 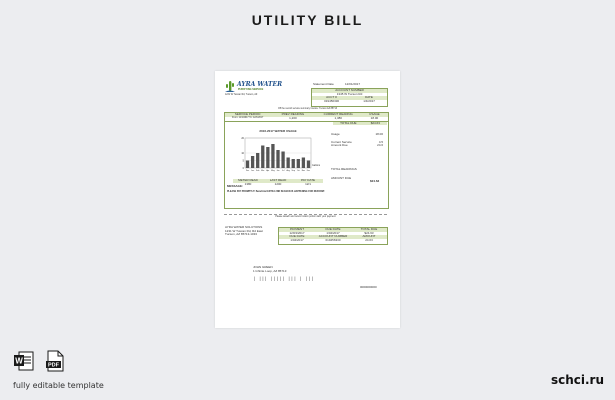 I want to click on postal-barcode: | ||| ||||| ||| | |||, so click(x=284, y=278).